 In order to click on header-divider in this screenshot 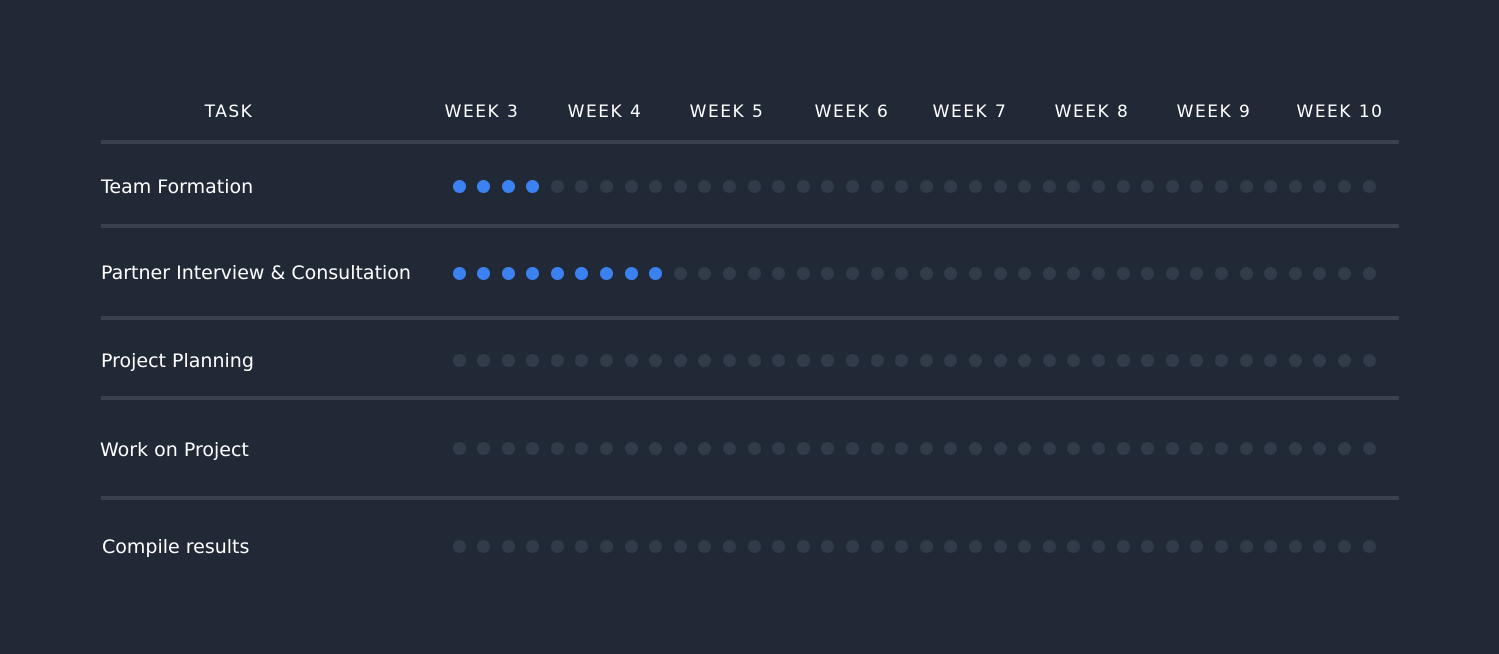, I will do `click(750, 142)`.